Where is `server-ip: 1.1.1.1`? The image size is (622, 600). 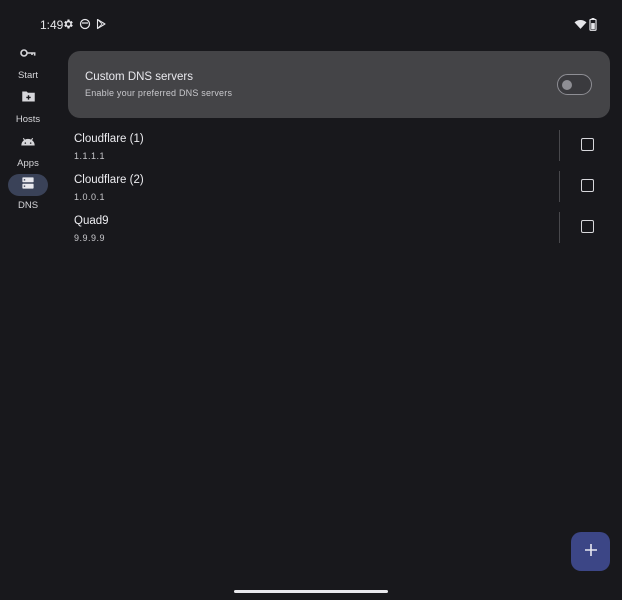 server-ip: 1.1.1.1 is located at coordinates (90, 156).